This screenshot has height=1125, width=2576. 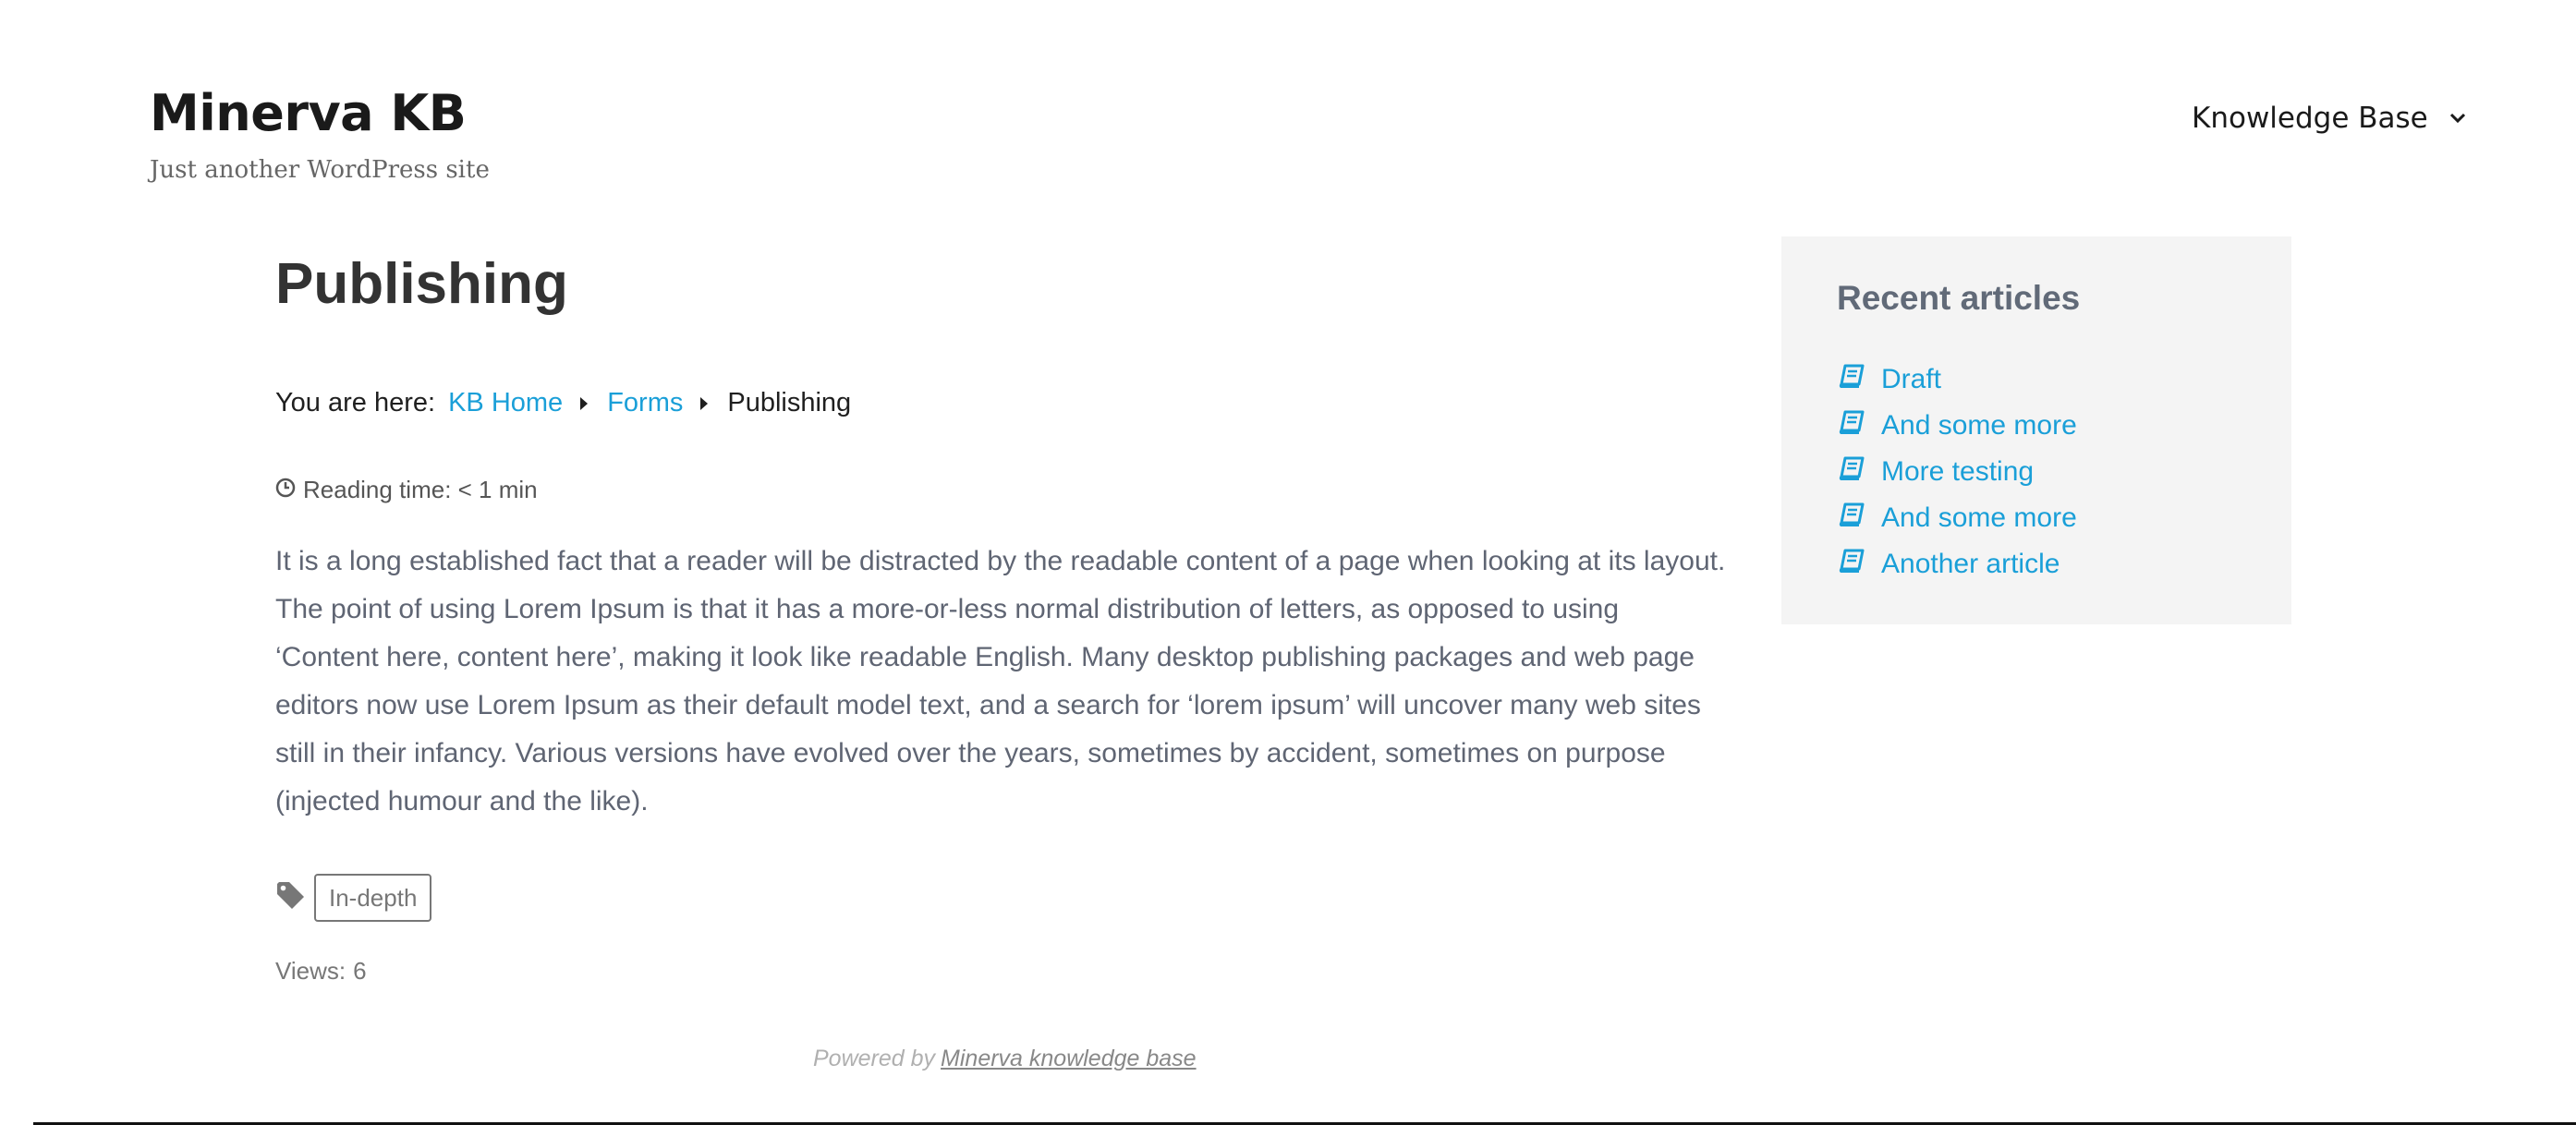 I want to click on breadcrumb: You are here: KB Home Forms Publishing, so click(x=563, y=402).